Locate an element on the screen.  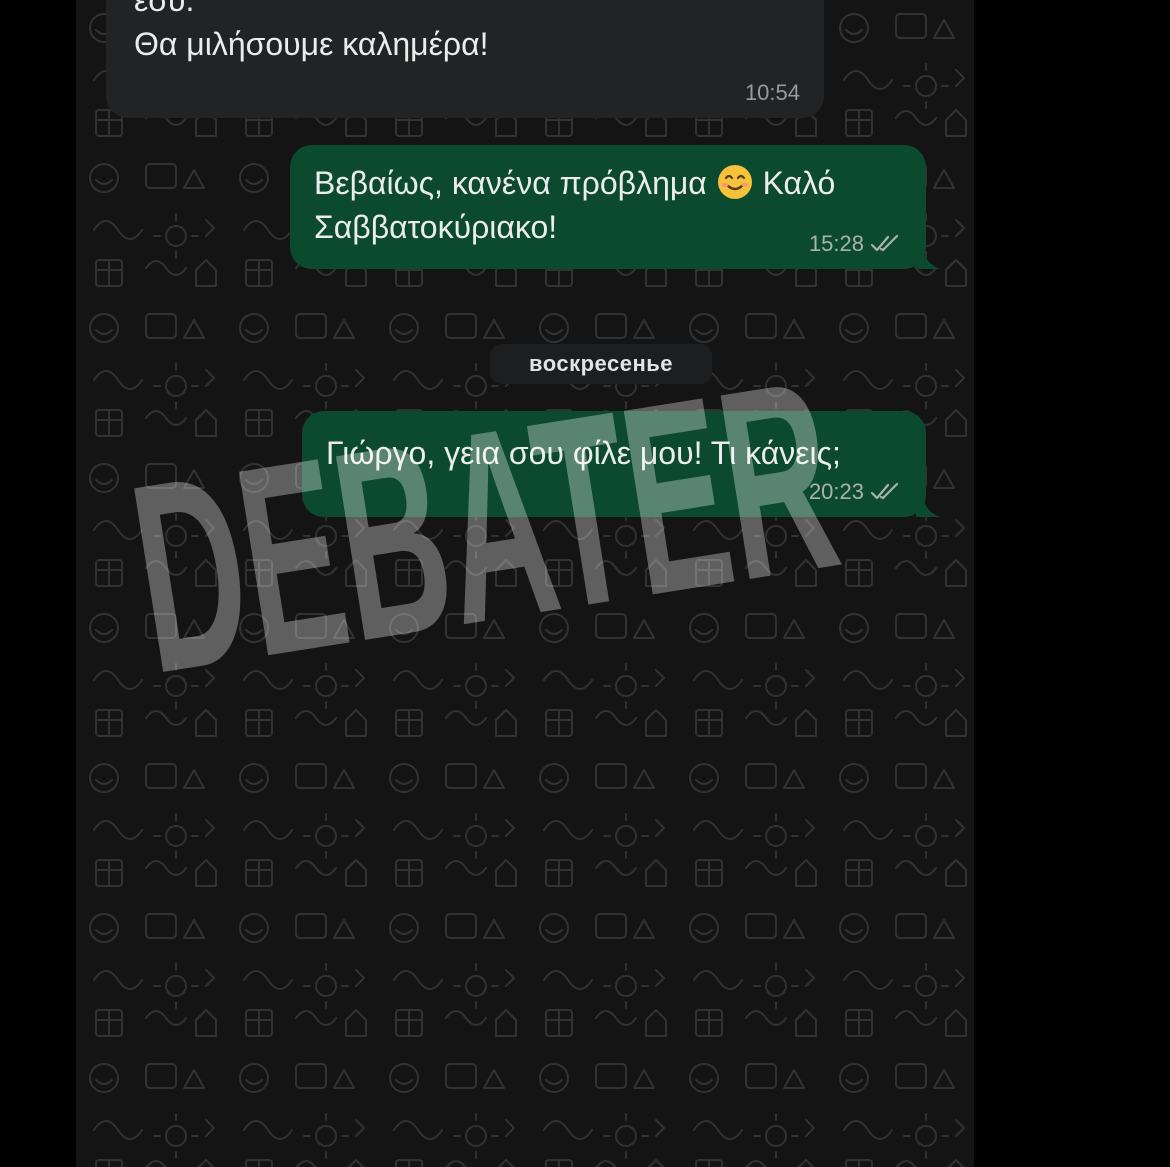
message-meta: 20:23 is located at coordinates (855, 492).